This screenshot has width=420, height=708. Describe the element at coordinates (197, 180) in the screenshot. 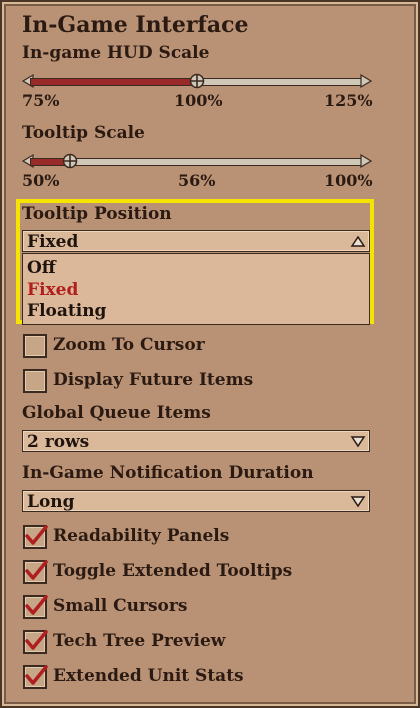

I see `tooltip-tick-mid: 56%` at that location.